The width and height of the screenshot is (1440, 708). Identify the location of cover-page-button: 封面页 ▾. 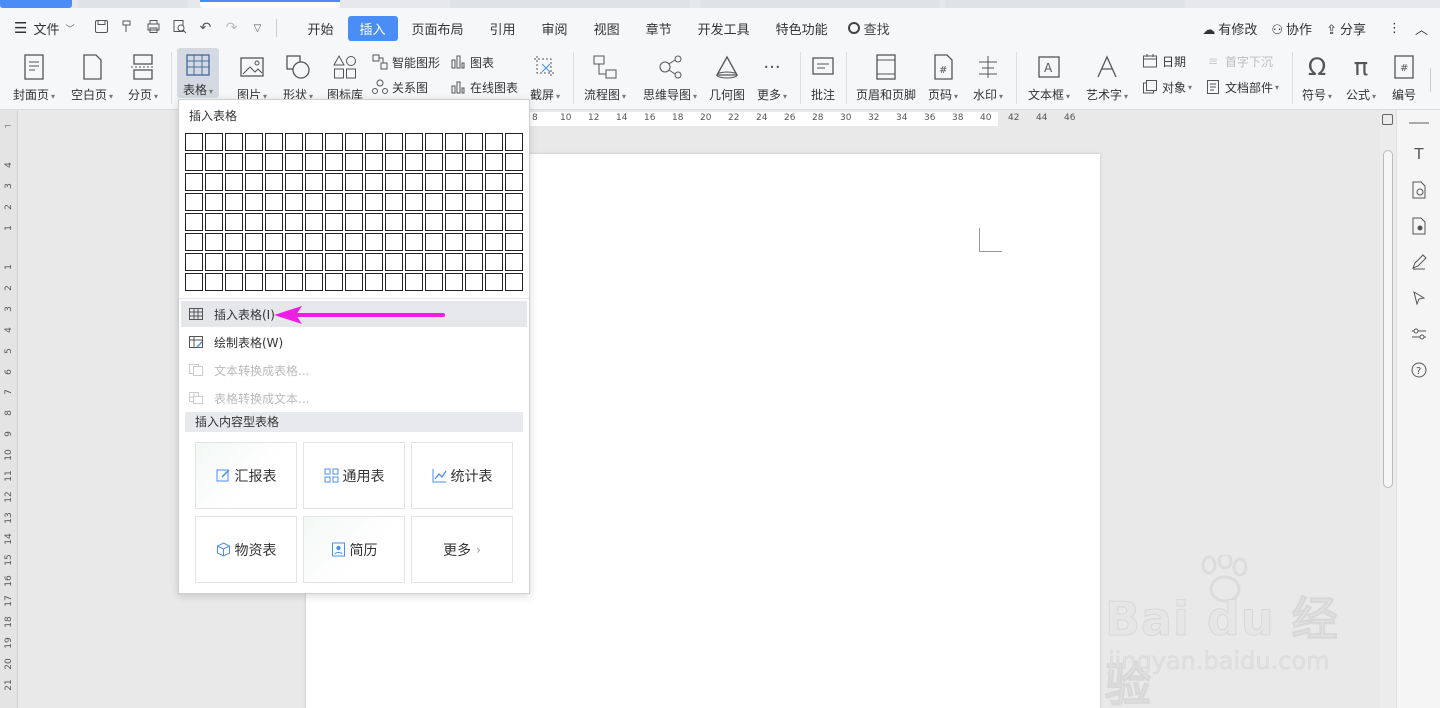
(34, 79).